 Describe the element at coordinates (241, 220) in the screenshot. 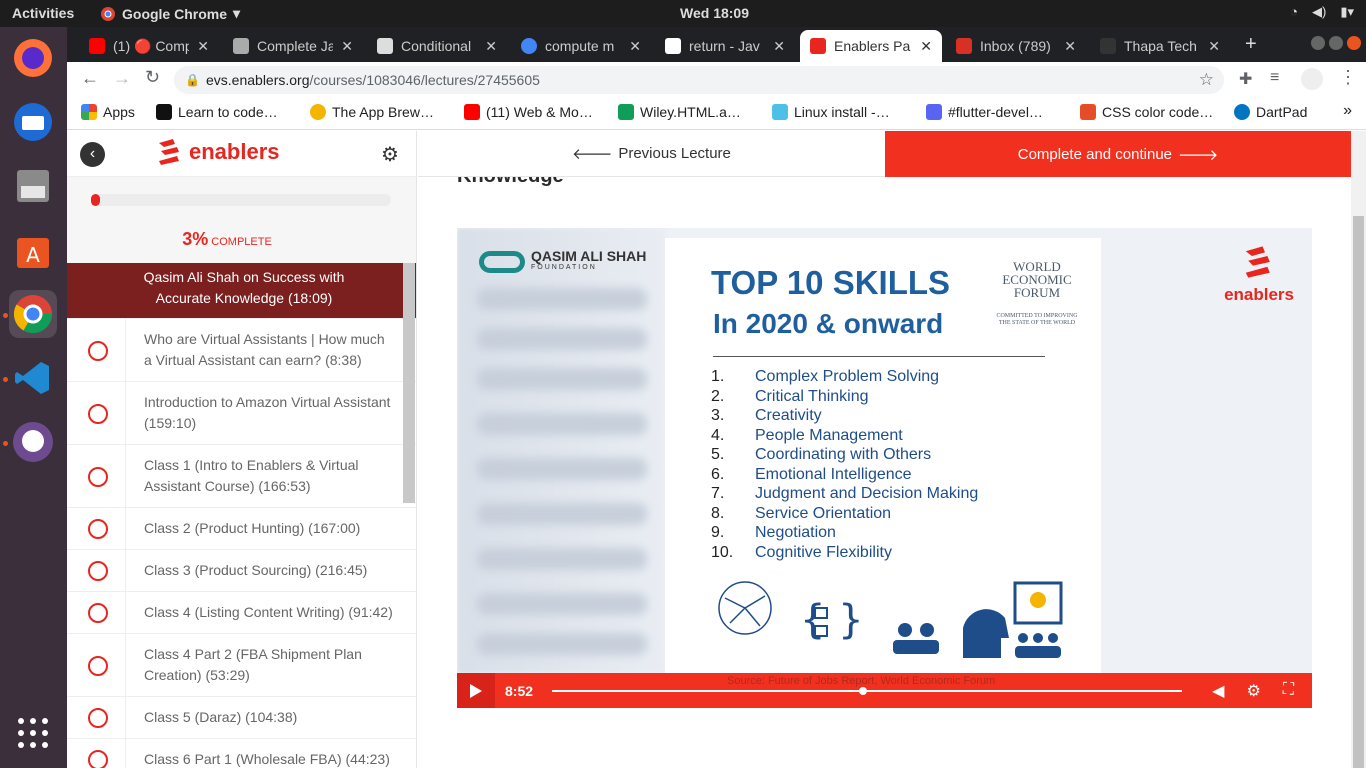

I see `course-progress: 3% COMPLETE` at that location.